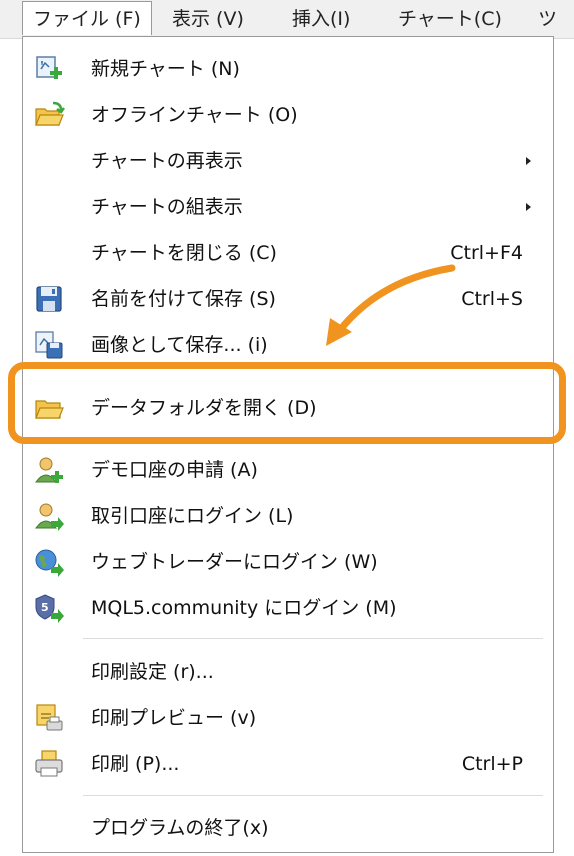 This screenshot has height=856, width=574. What do you see at coordinates (244, 608) in the screenshot?
I see `menu-item-label: MQL5.community にログイン (M)` at bounding box center [244, 608].